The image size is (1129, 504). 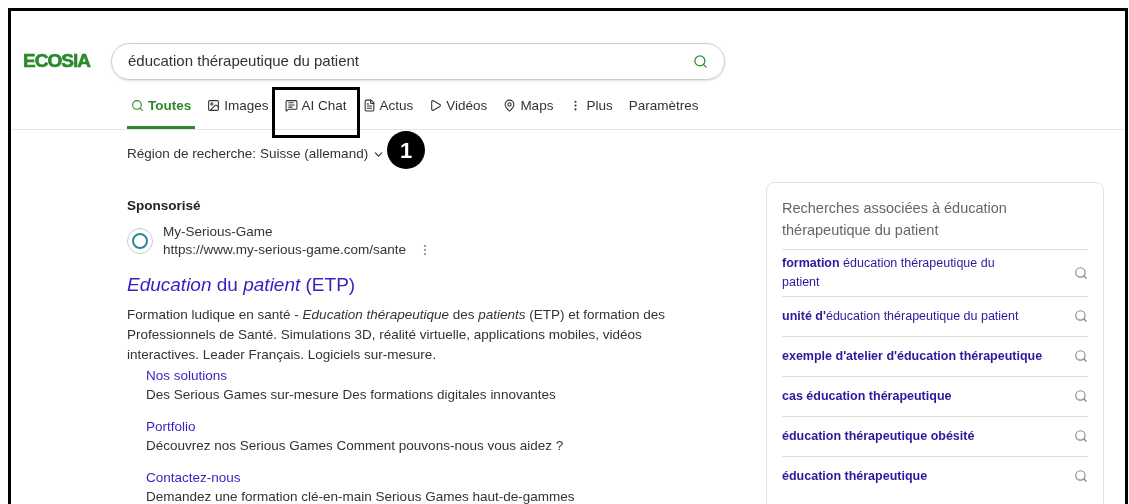 What do you see at coordinates (315, 112) in the screenshot?
I see `tab: AI Chat` at bounding box center [315, 112].